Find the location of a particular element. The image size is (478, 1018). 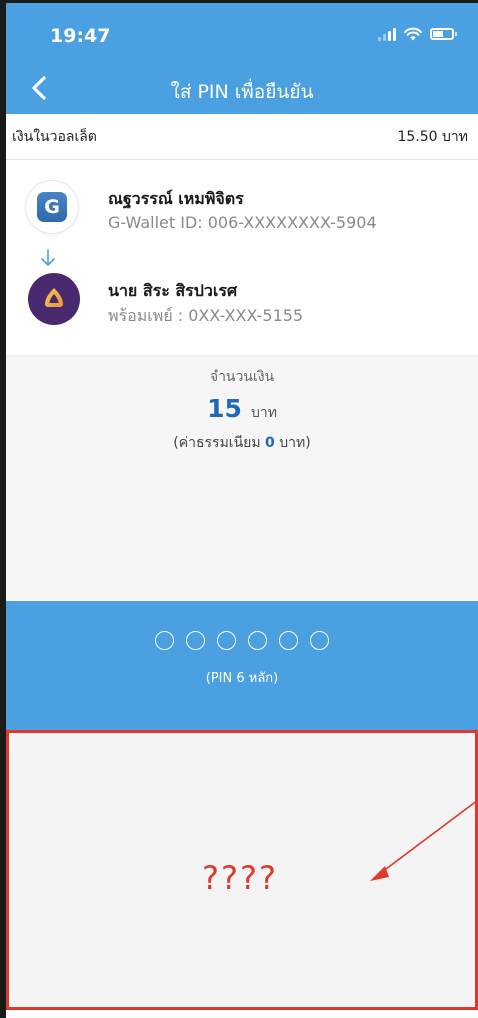

promptpay-logo-icon is located at coordinates (54, 299).